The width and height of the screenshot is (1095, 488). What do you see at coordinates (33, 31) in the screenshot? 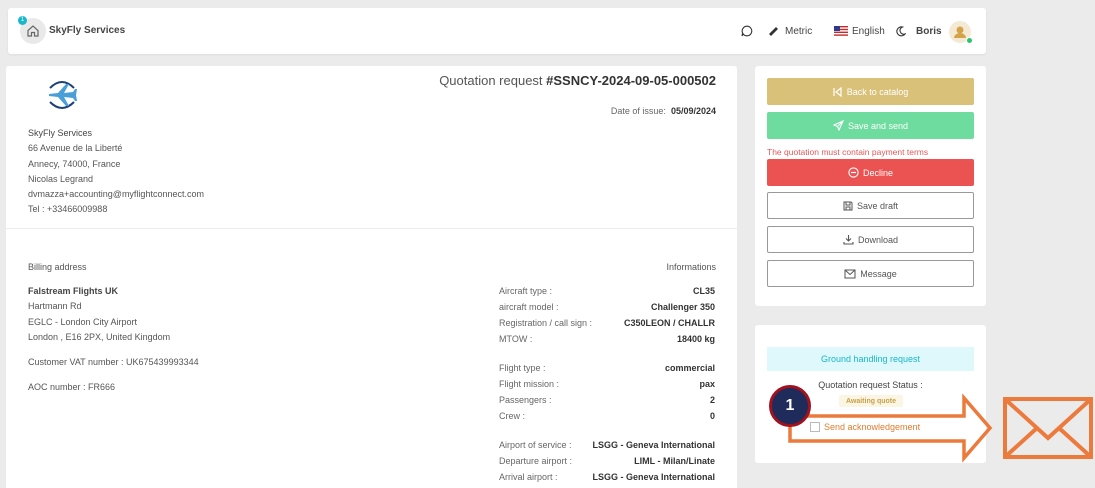
I see `home-icon` at bounding box center [33, 31].